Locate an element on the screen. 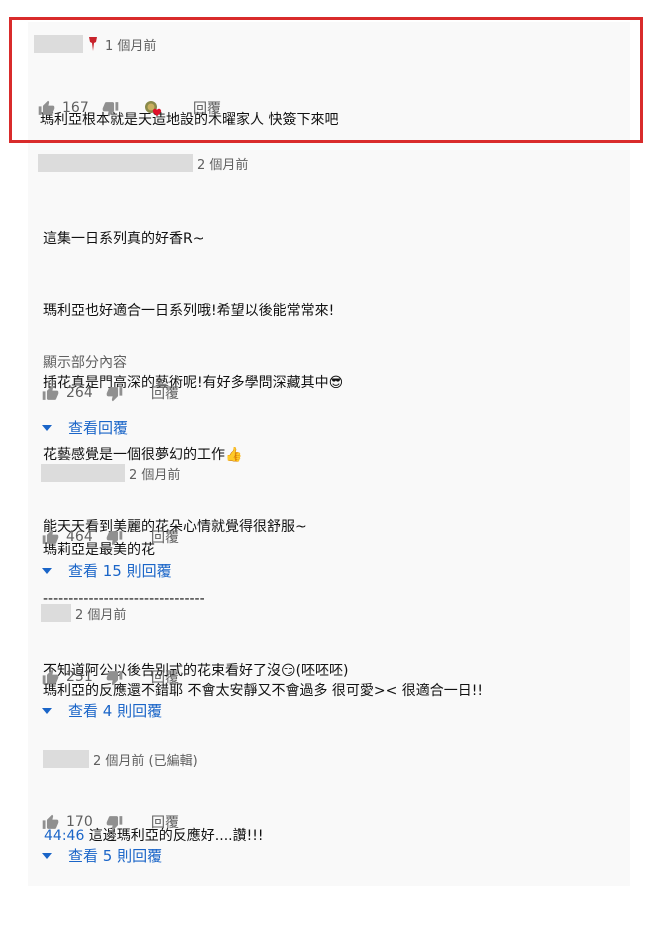 This screenshot has height=930, width=659. view-replies-label: 查看 15 則回覆 is located at coordinates (120, 571).